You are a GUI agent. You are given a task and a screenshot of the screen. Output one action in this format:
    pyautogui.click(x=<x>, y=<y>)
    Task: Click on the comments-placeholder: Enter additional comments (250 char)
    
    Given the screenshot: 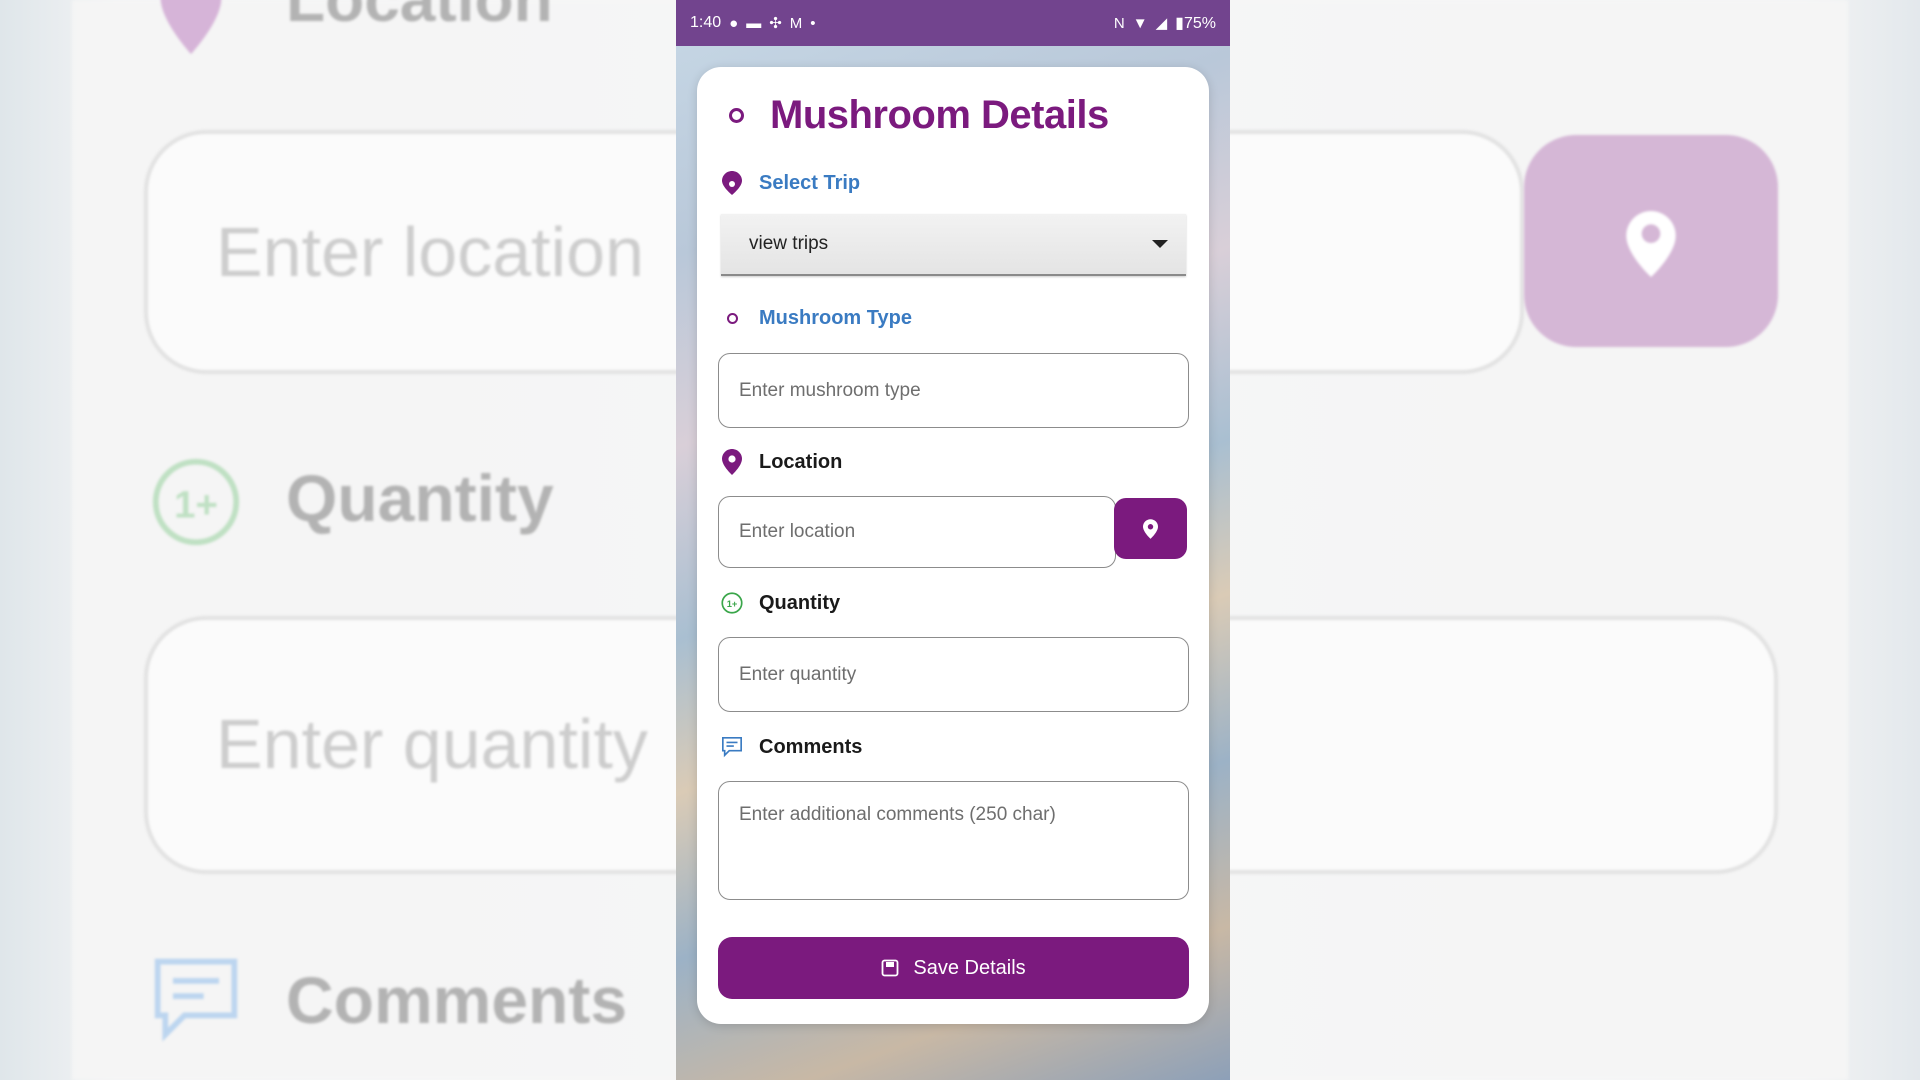 What is the action you would take?
    pyautogui.click(x=897, y=814)
    